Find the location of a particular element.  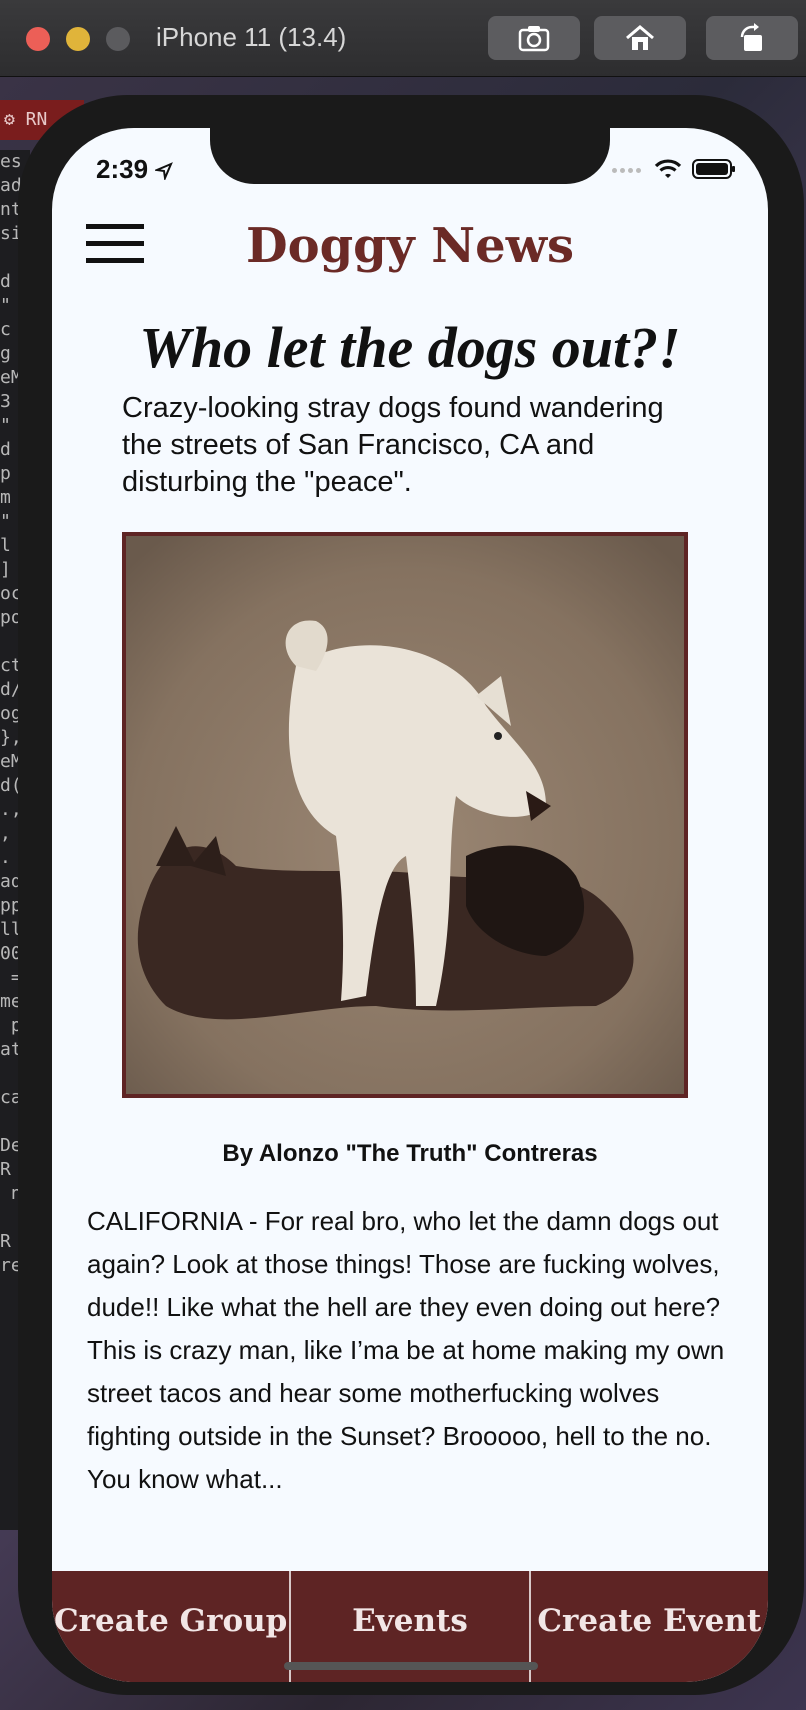

home-indicator is located at coordinates (411, 1666).